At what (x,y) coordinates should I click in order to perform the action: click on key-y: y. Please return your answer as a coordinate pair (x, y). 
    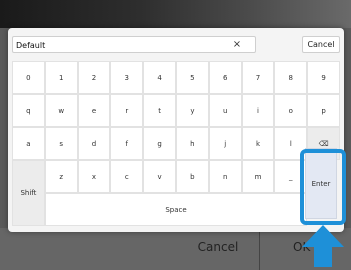
    Looking at the image, I should click on (192, 110).